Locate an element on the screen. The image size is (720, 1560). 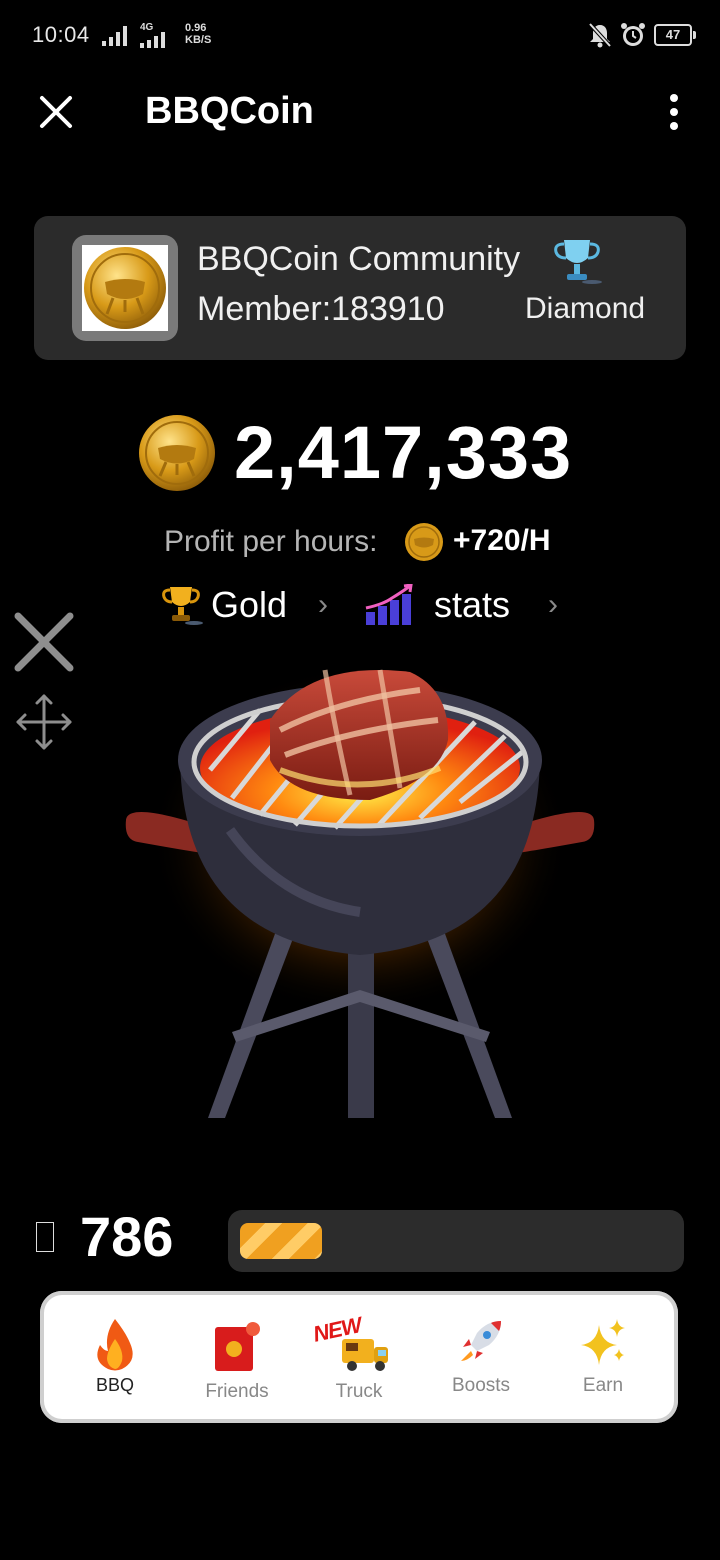
nav-label-bbq: BBQ is located at coordinates (114, 1385).